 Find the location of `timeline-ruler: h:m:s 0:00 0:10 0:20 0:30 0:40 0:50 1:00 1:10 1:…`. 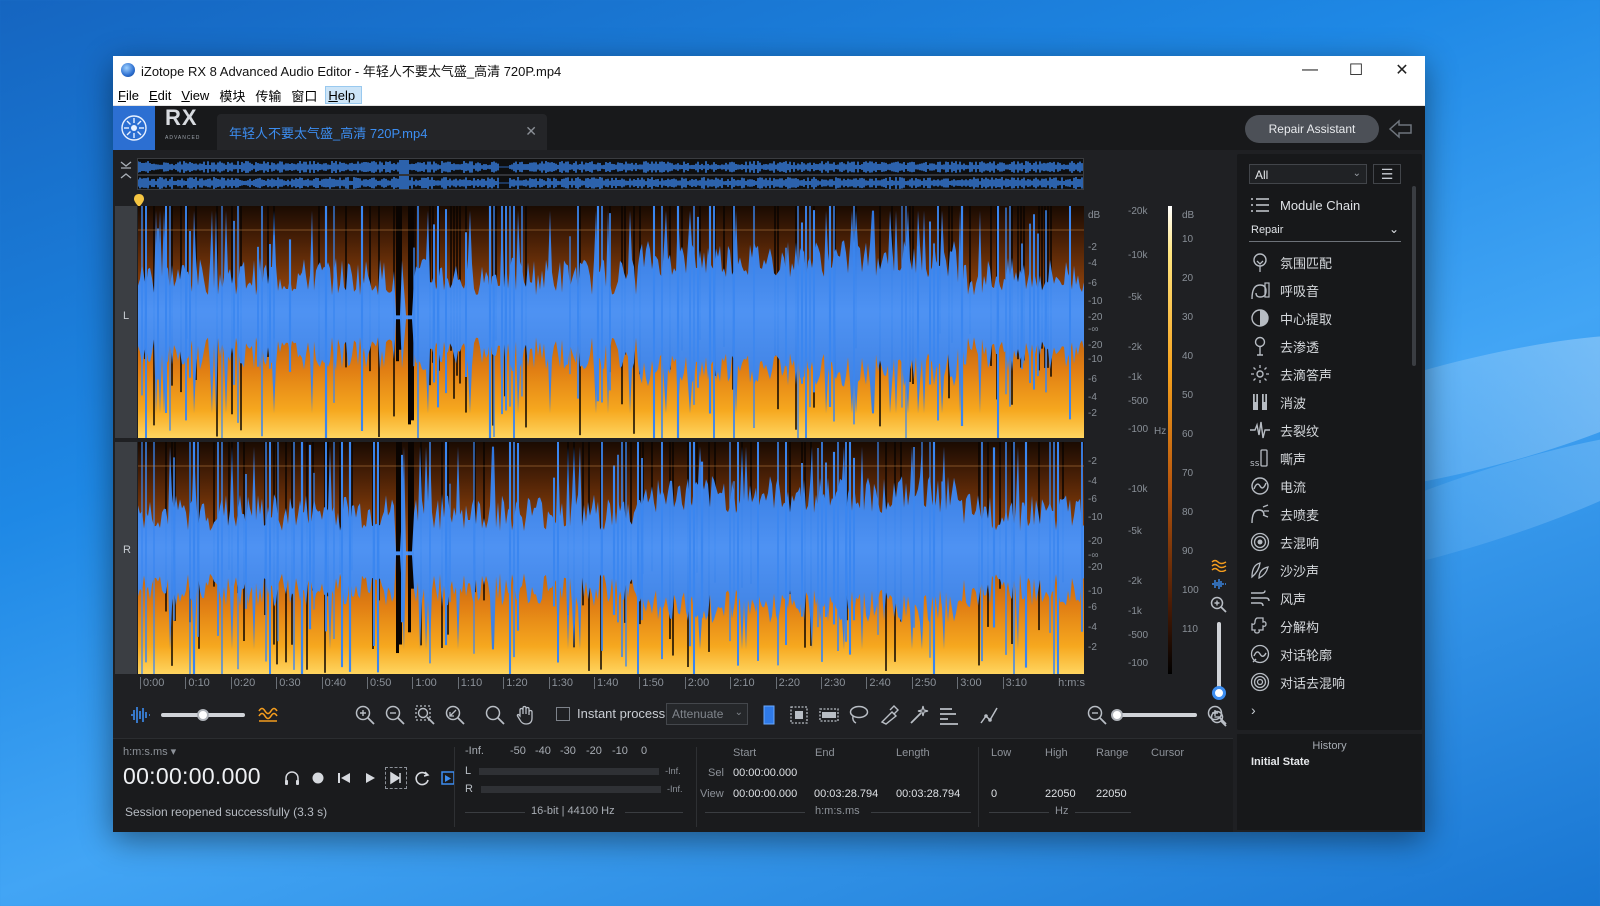

timeline-ruler: h:m:s 0:00 0:10 0:20 0:30 0:40 0:50 1:00 1:10 1:… is located at coordinates (611, 684).